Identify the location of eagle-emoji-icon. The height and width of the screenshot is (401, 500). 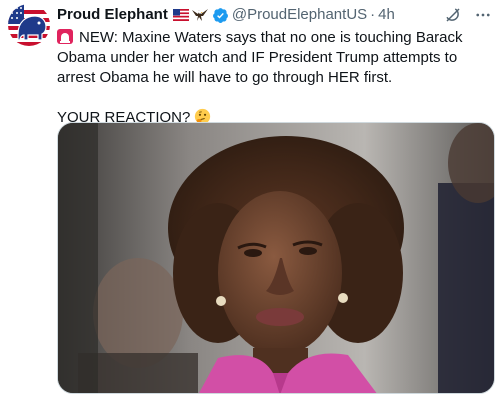
(199, 15).